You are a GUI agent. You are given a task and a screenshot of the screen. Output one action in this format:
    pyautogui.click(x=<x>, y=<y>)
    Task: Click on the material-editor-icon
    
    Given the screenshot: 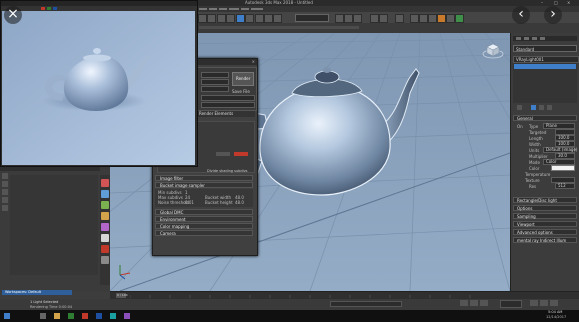 What is the action you would take?
    pyautogui.click(x=432, y=18)
    